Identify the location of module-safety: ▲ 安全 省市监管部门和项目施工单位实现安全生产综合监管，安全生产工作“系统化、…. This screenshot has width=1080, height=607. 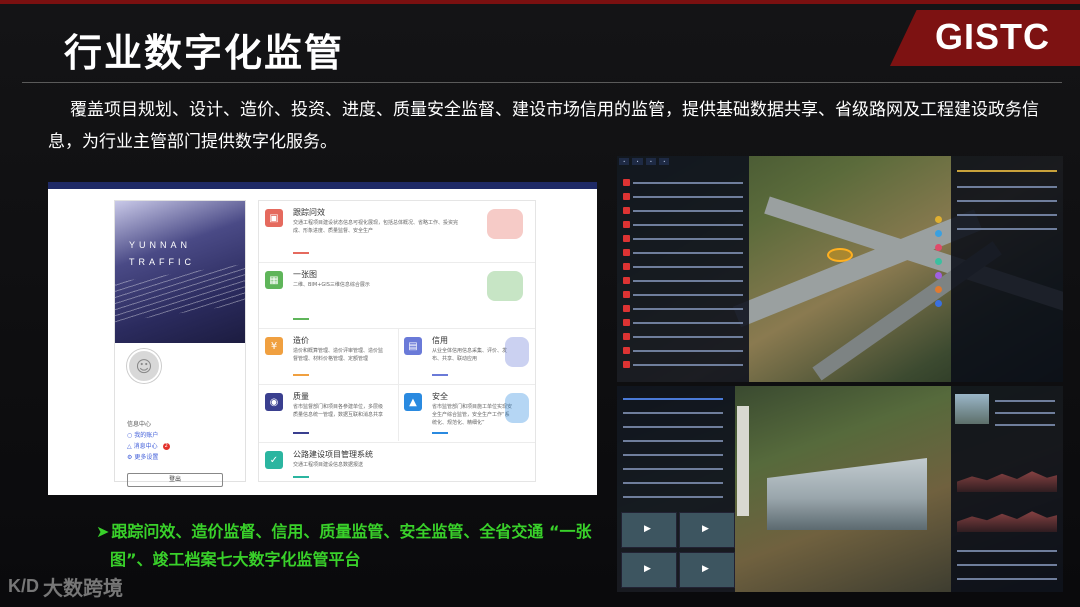
(466, 414).